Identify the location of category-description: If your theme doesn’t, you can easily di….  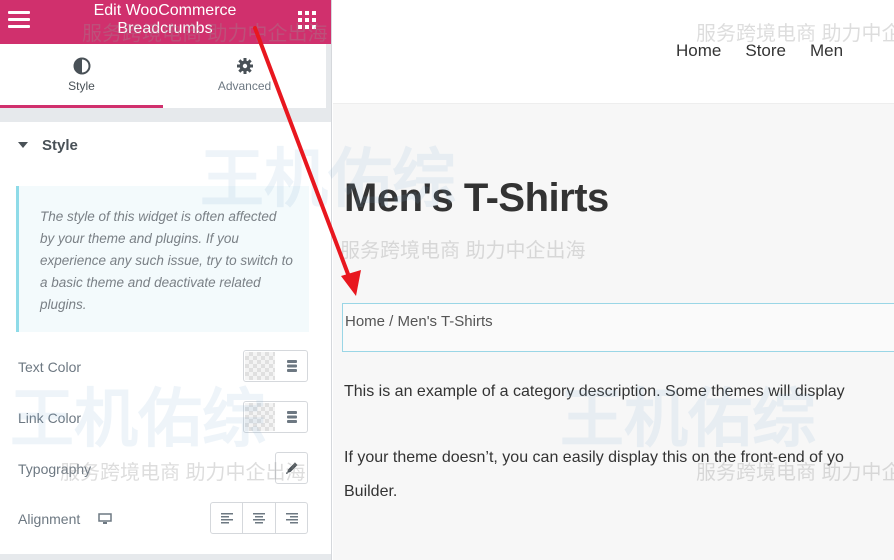
(594, 457).